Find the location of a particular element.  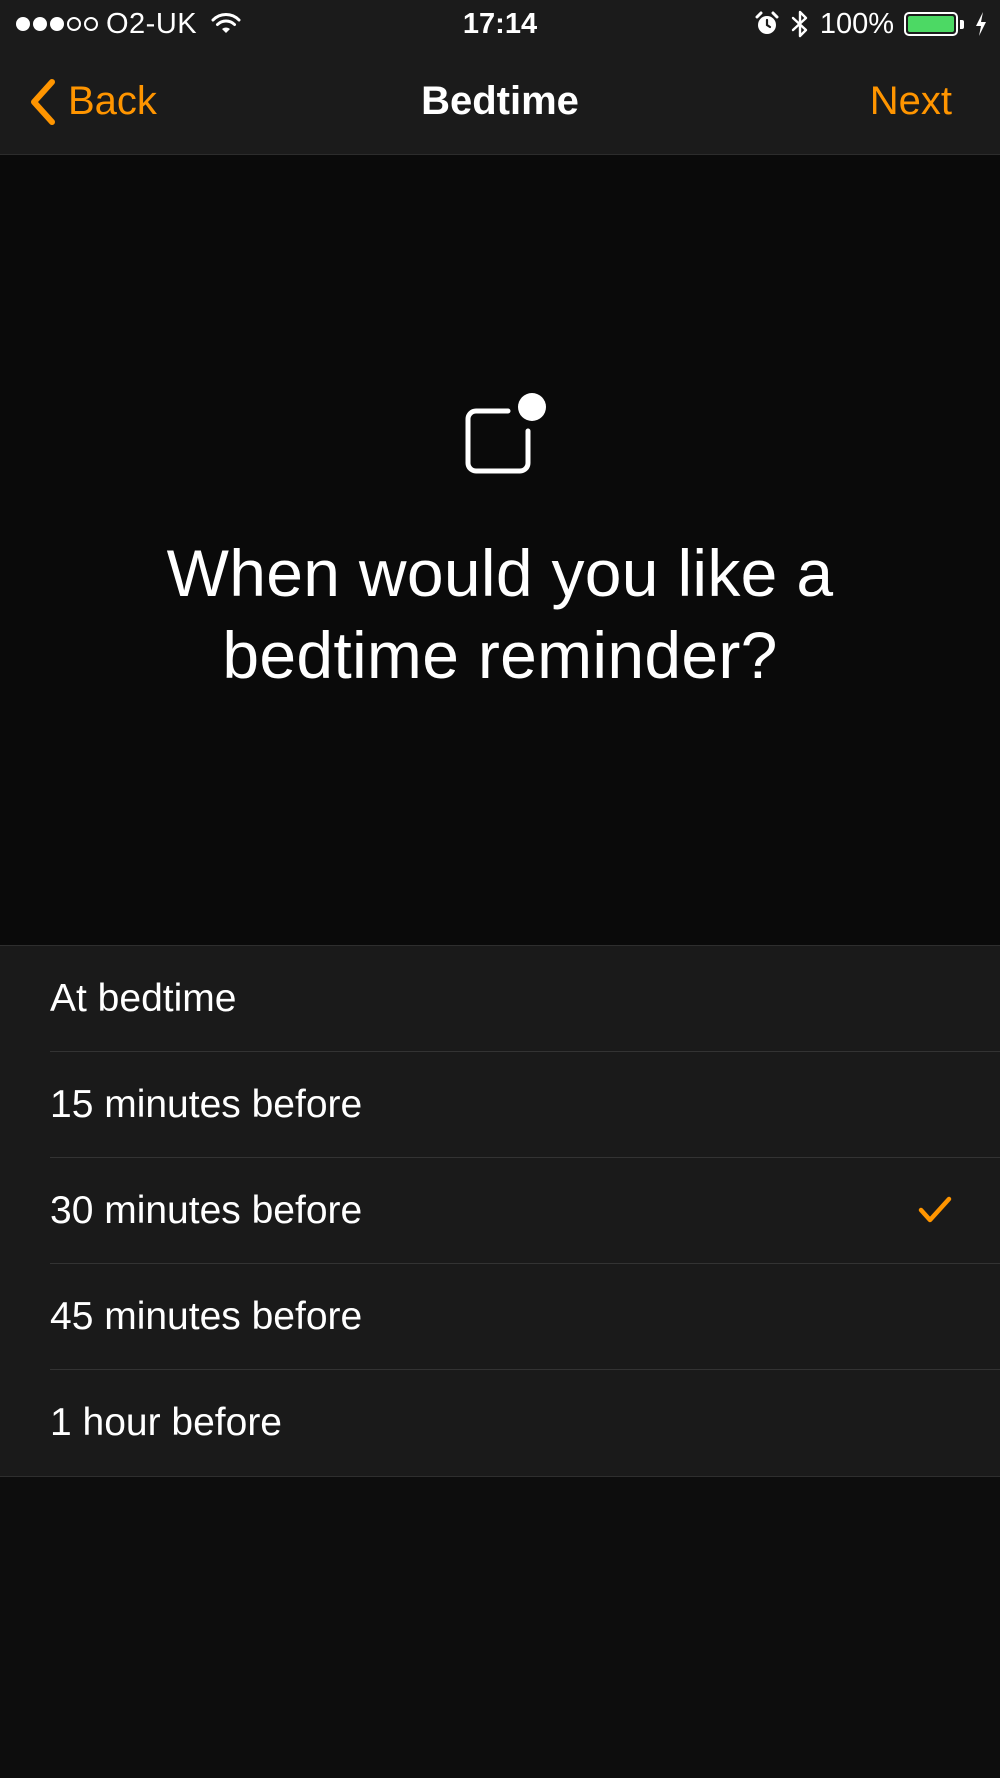

question-line-2: bedtime reminder? is located at coordinates (500, 655).